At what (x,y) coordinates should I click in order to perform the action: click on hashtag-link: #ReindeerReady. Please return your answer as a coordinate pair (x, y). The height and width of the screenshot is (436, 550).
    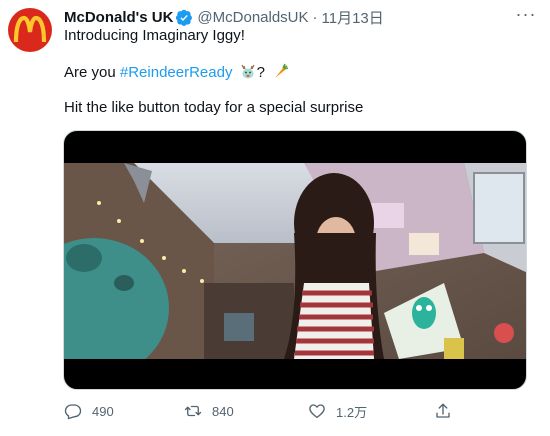
    Looking at the image, I should click on (176, 72).